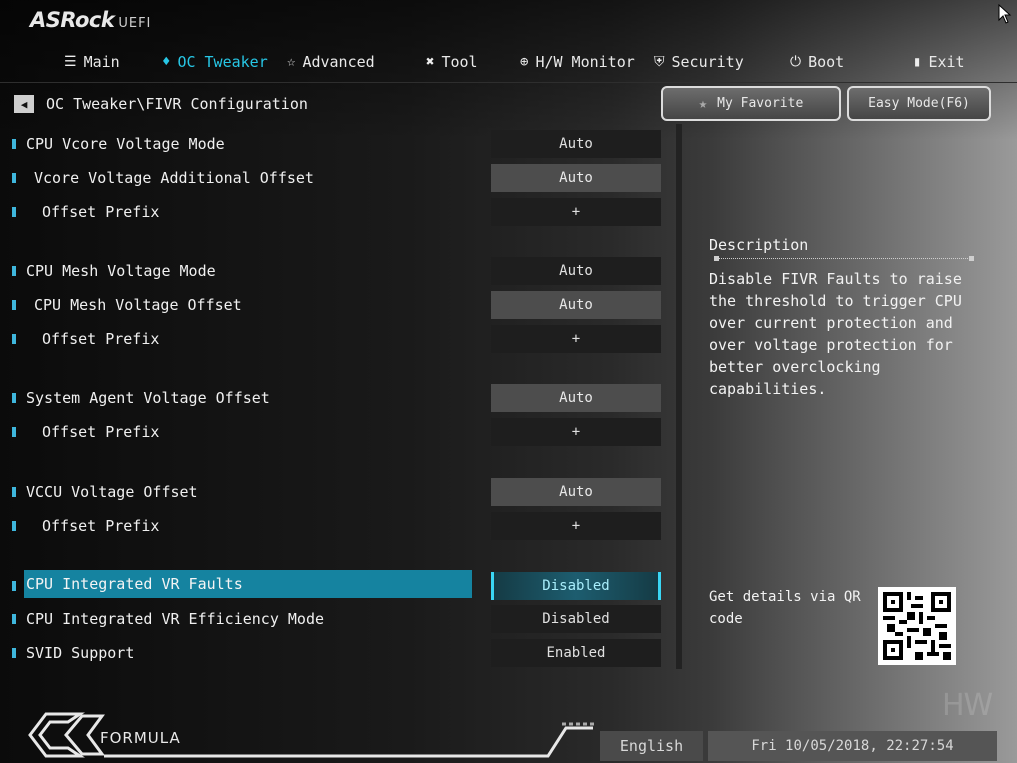 Image resolution: width=1017 pixels, height=763 pixels. Describe the element at coordinates (340, 178) in the screenshot. I see `setting-row: Vcore Voltage Additional Offset Auto` at that location.